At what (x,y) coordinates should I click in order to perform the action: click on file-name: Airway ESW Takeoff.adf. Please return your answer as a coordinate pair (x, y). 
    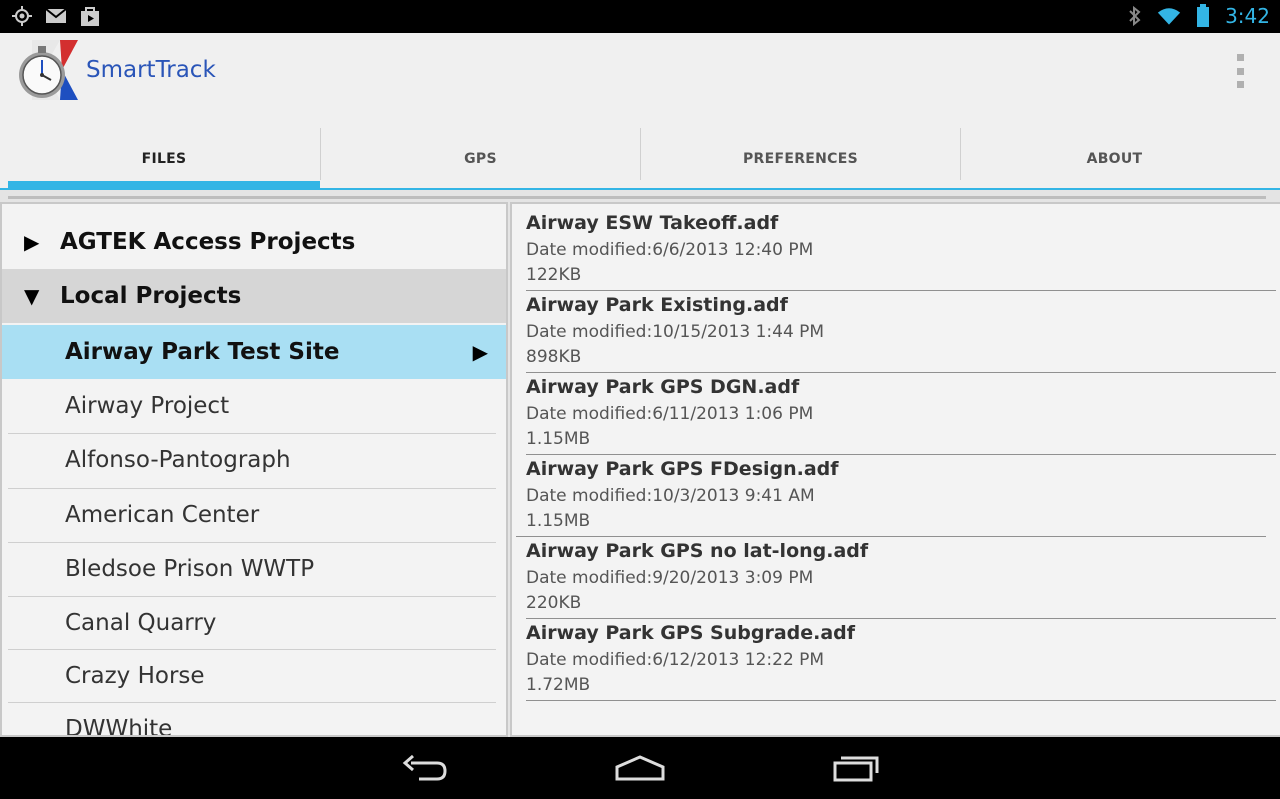
    Looking at the image, I should click on (652, 223).